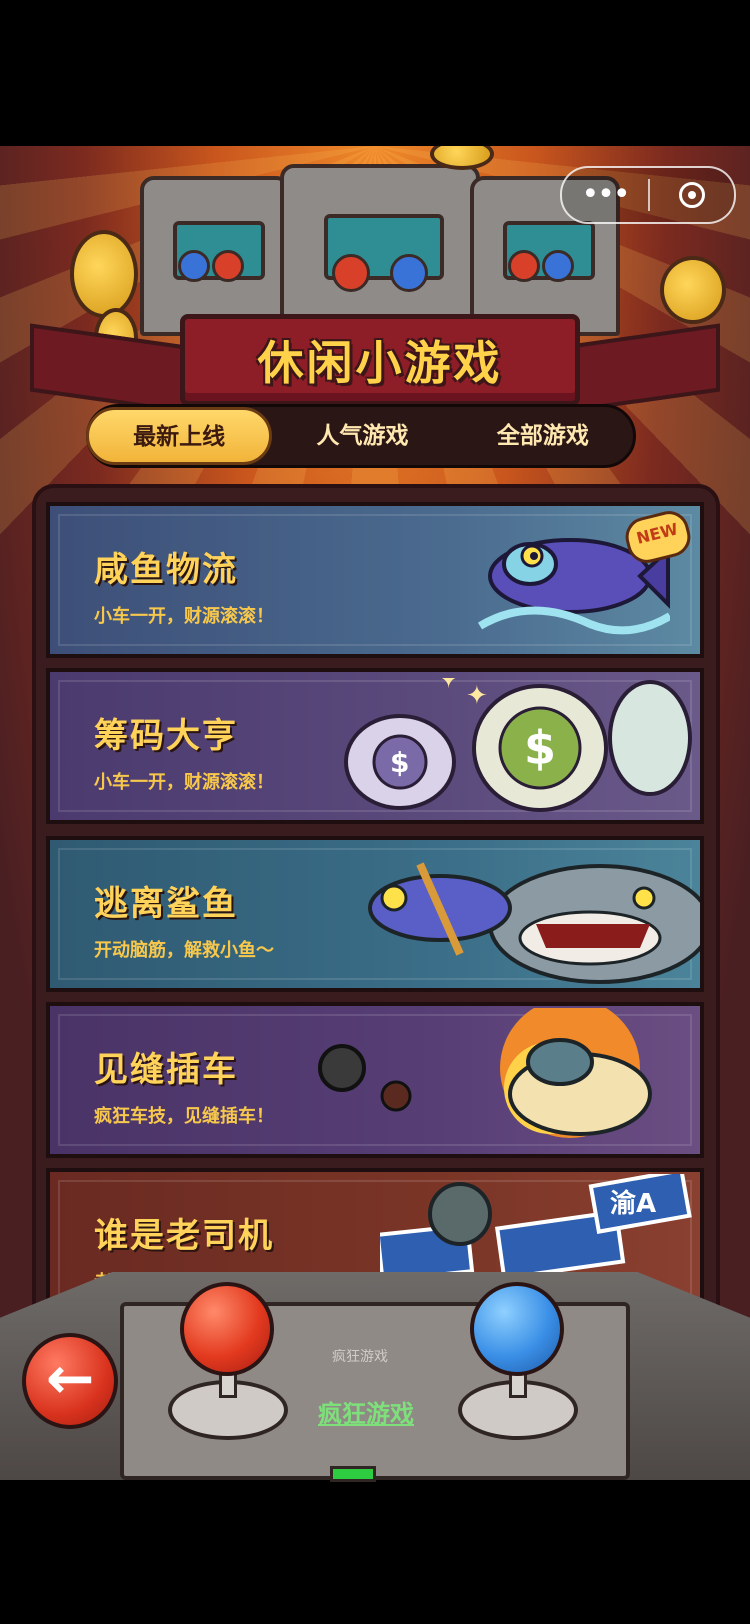 Image resolution: width=750 pixels, height=1624 pixels. I want to click on svg-text: 渝A, so click(633, 1203).